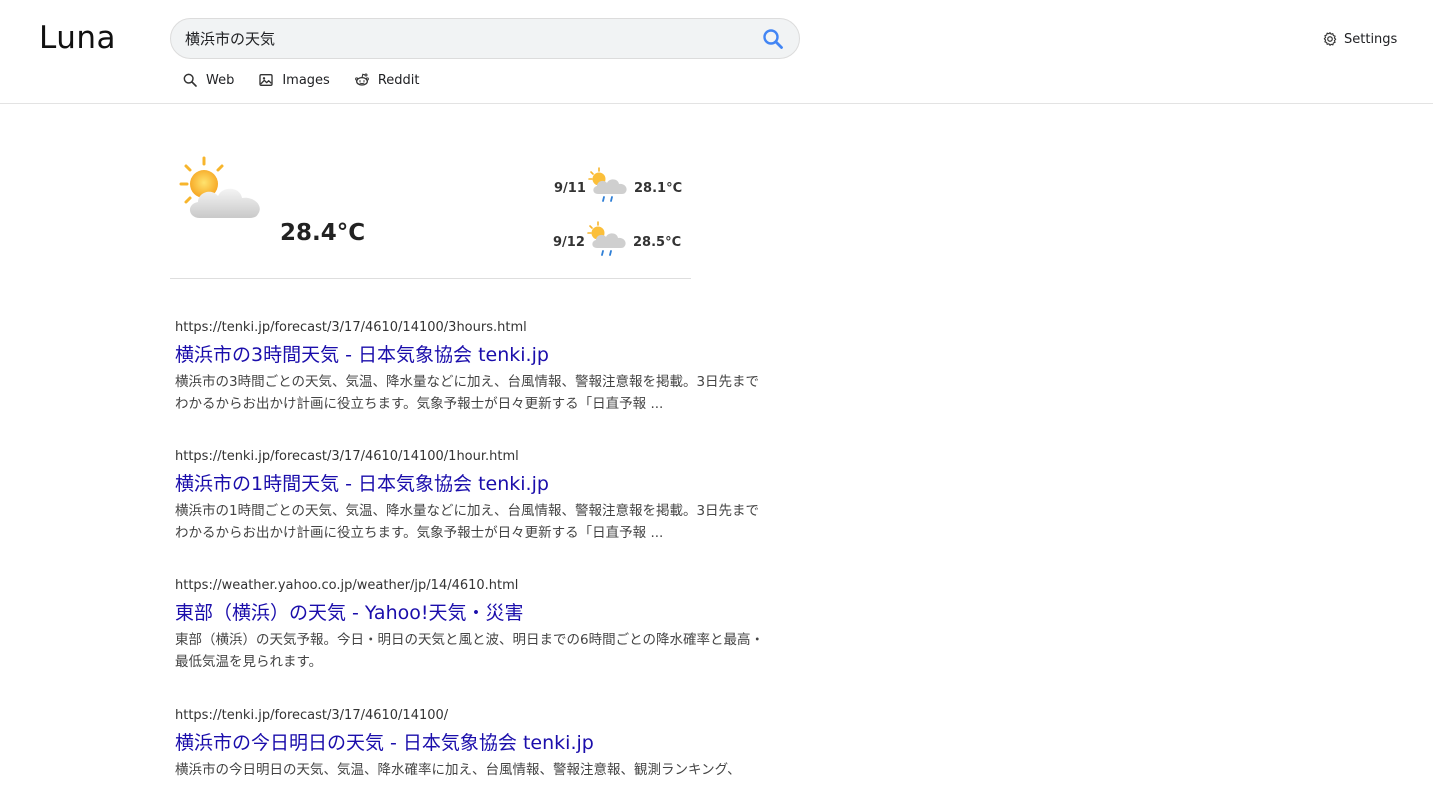 Image resolution: width=1433 pixels, height=786 pixels. What do you see at coordinates (658, 188) in the screenshot?
I see `forecast-temp: 28.1°C` at bounding box center [658, 188].